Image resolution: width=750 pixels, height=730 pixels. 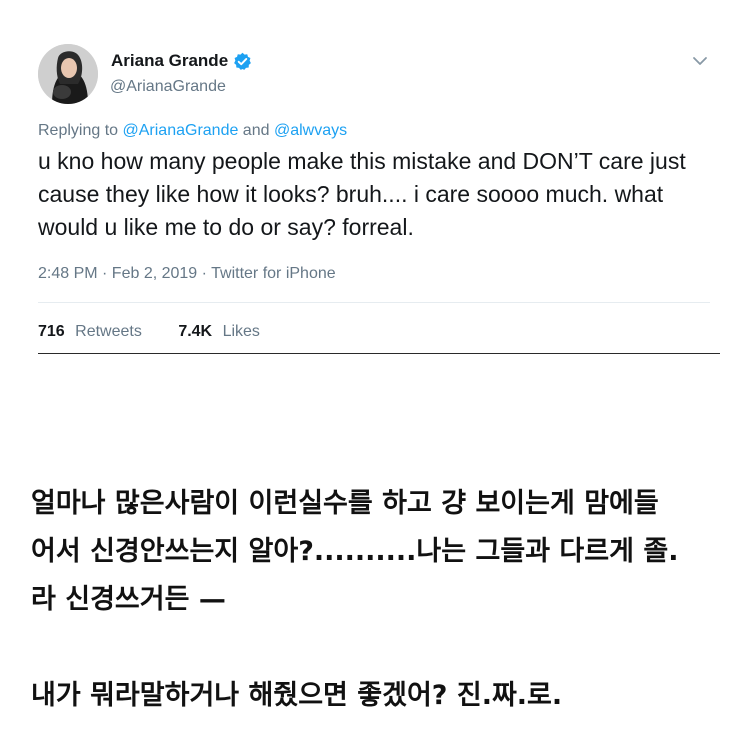 I want to click on reply-mention-ariana: @ArianaGrande, so click(x=181, y=130).